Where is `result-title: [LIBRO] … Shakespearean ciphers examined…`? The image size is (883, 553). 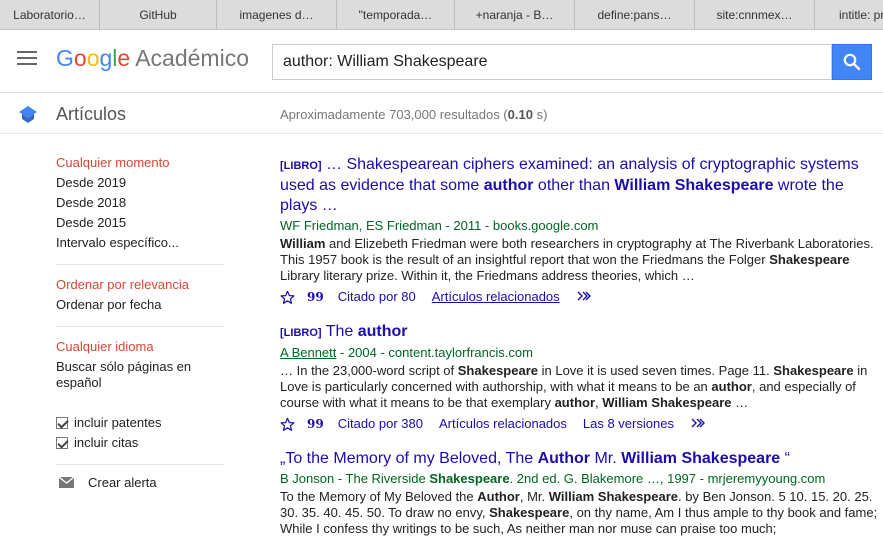 result-title: [LIBRO] … Shakespearean ciphers examined… is located at coordinates (580, 185).